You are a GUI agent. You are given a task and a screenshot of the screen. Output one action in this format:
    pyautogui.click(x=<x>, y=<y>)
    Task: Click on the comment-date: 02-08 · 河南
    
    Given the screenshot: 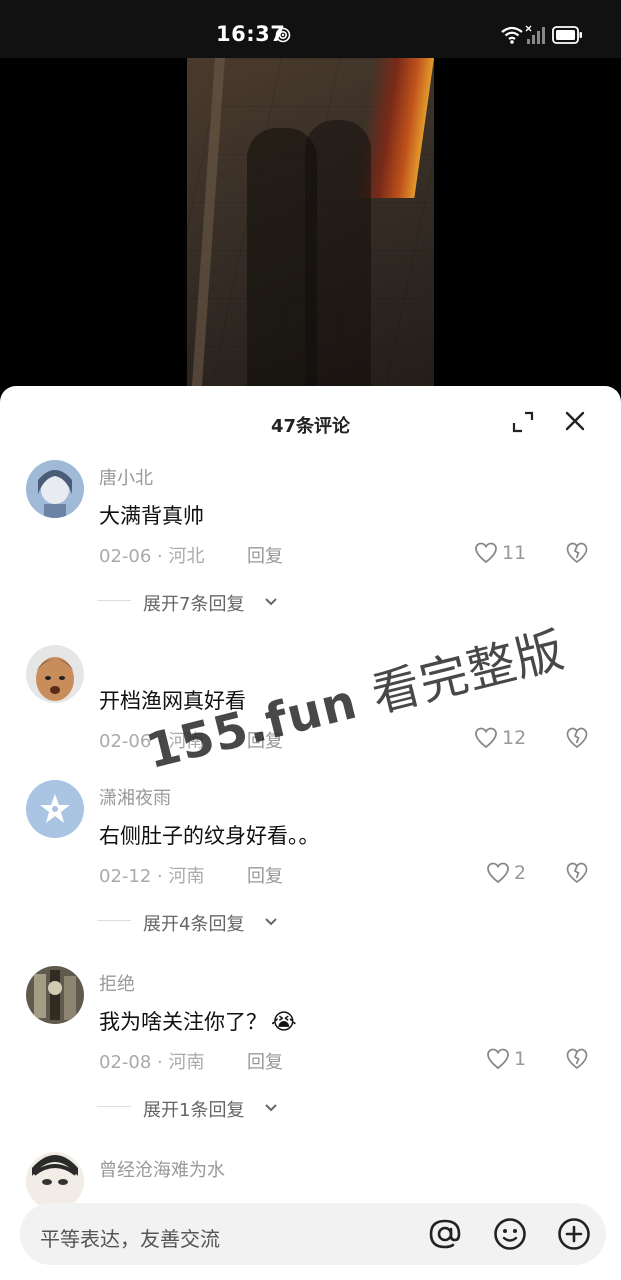 What is the action you would take?
    pyautogui.click(x=152, y=1062)
    